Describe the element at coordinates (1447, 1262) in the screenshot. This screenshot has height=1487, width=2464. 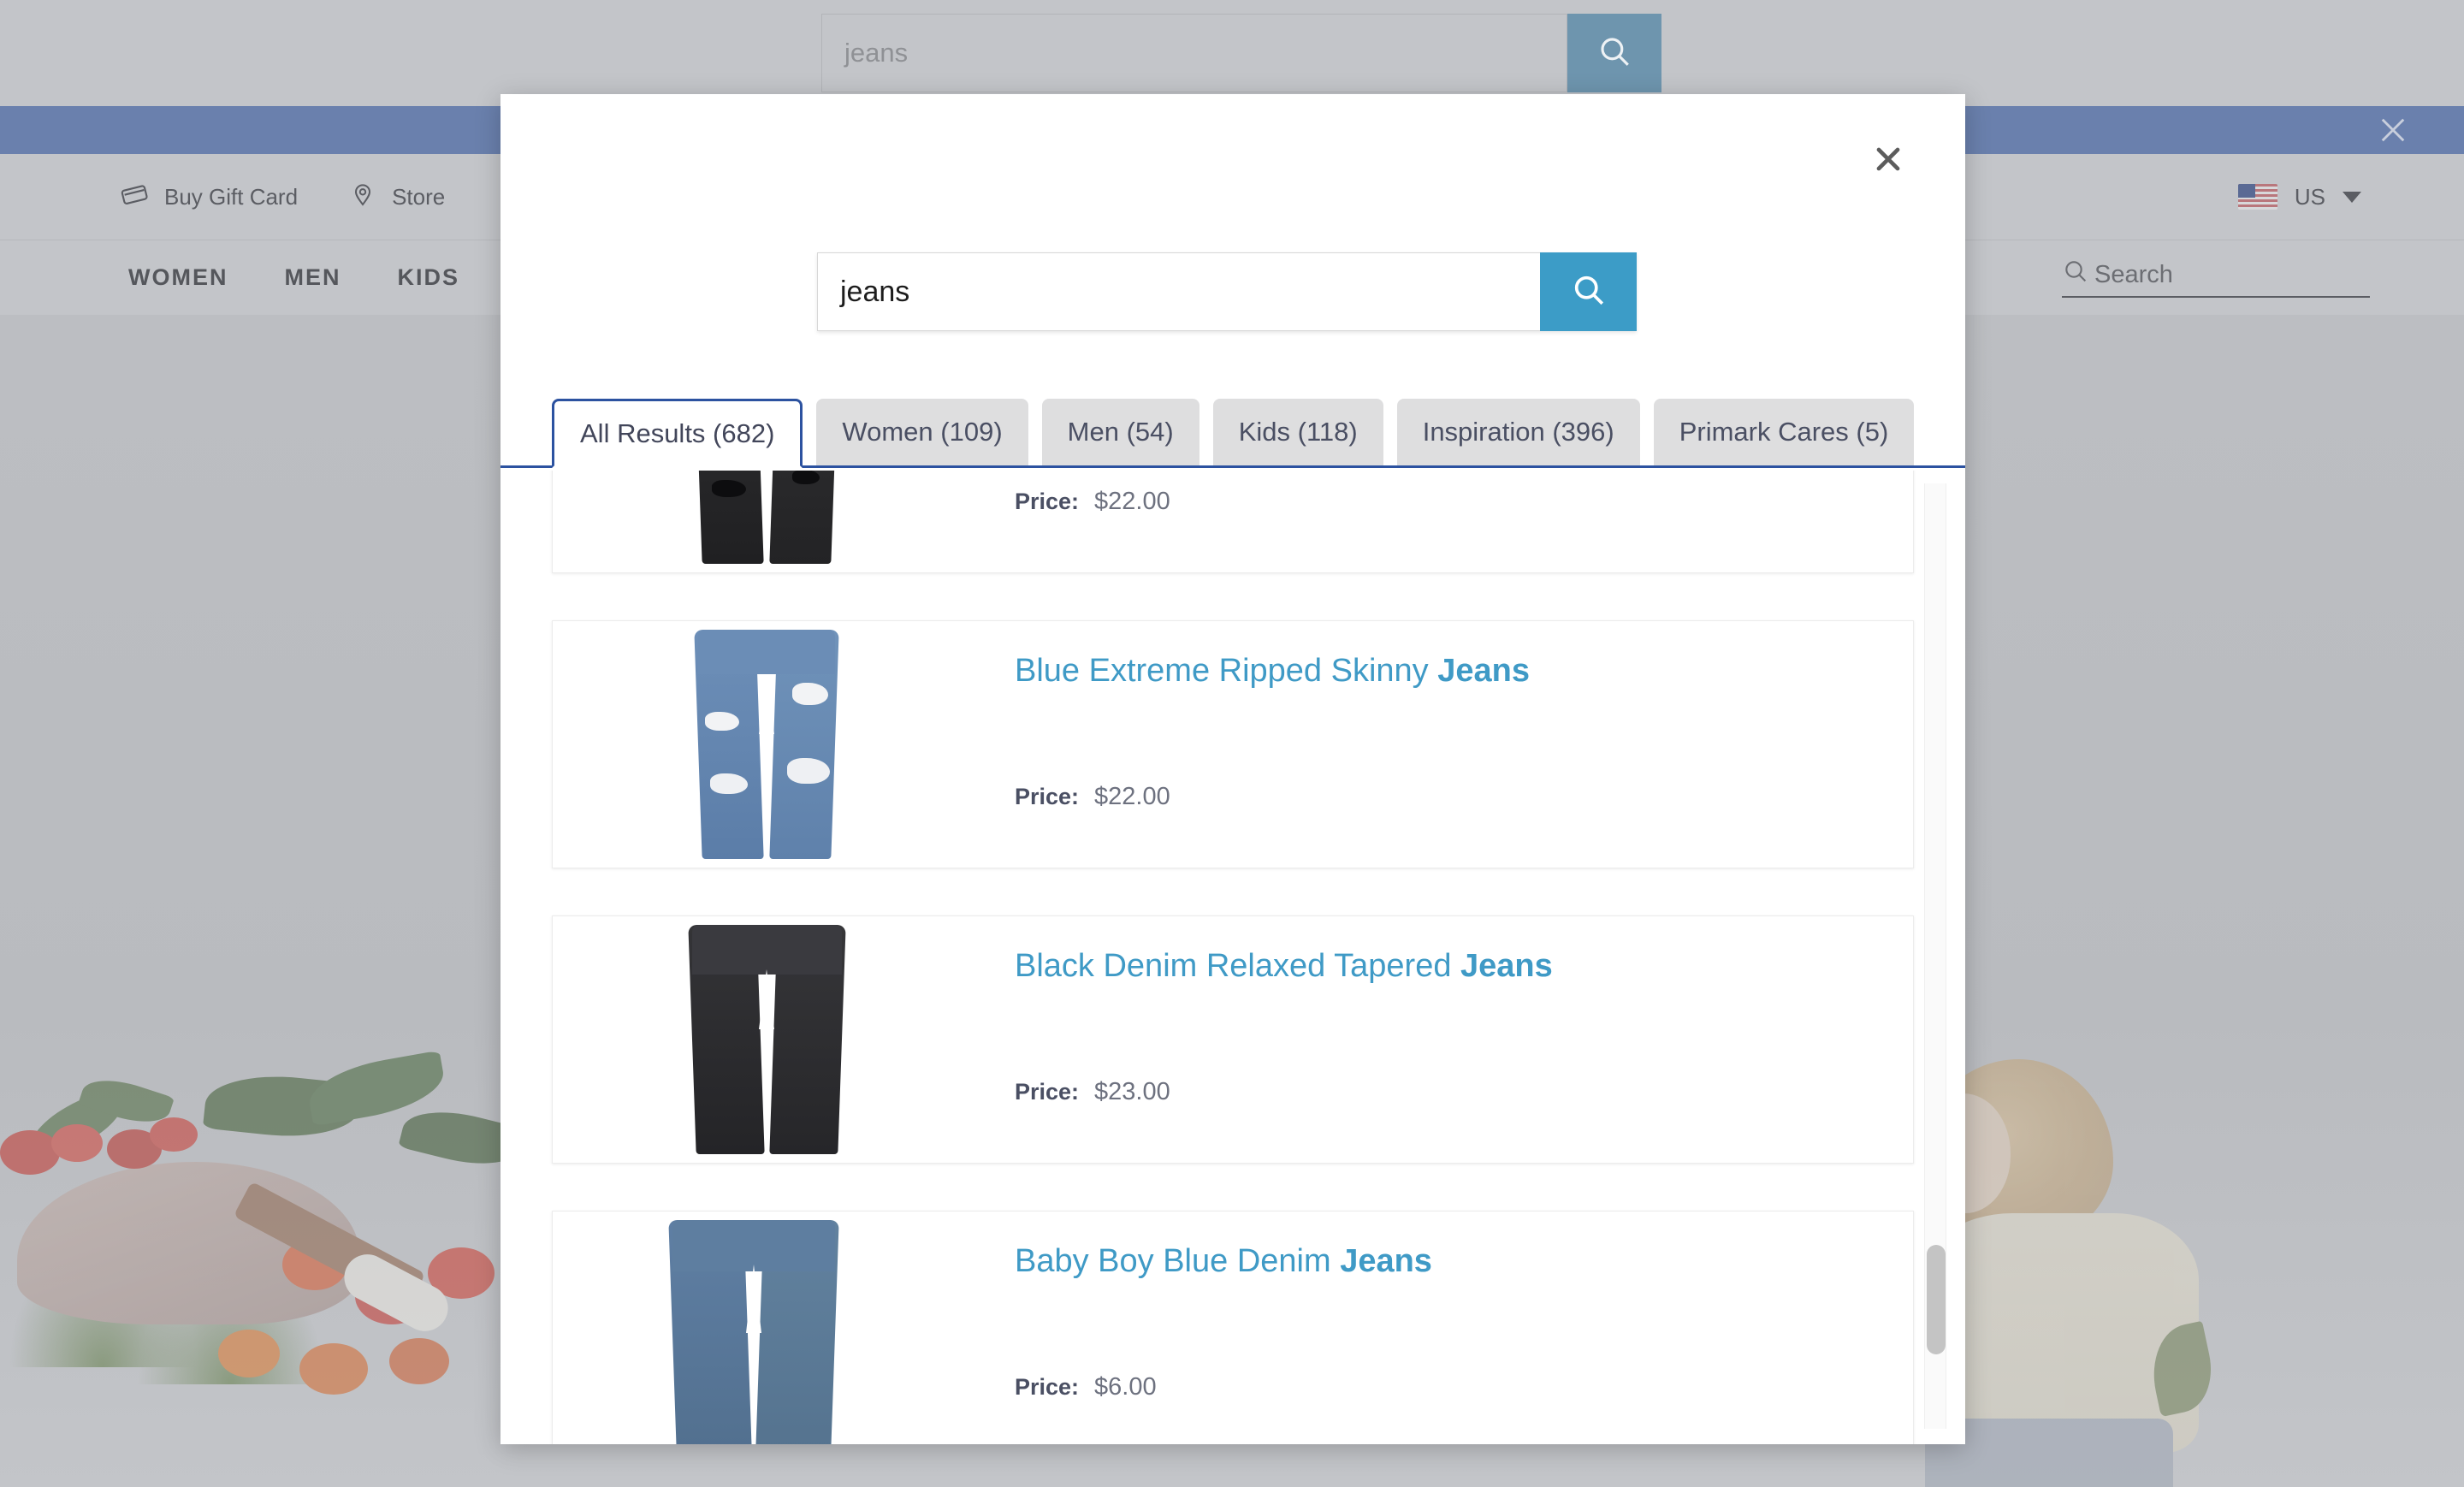
I see `result-title: Baby Boy Blue Denim Jeans` at that location.